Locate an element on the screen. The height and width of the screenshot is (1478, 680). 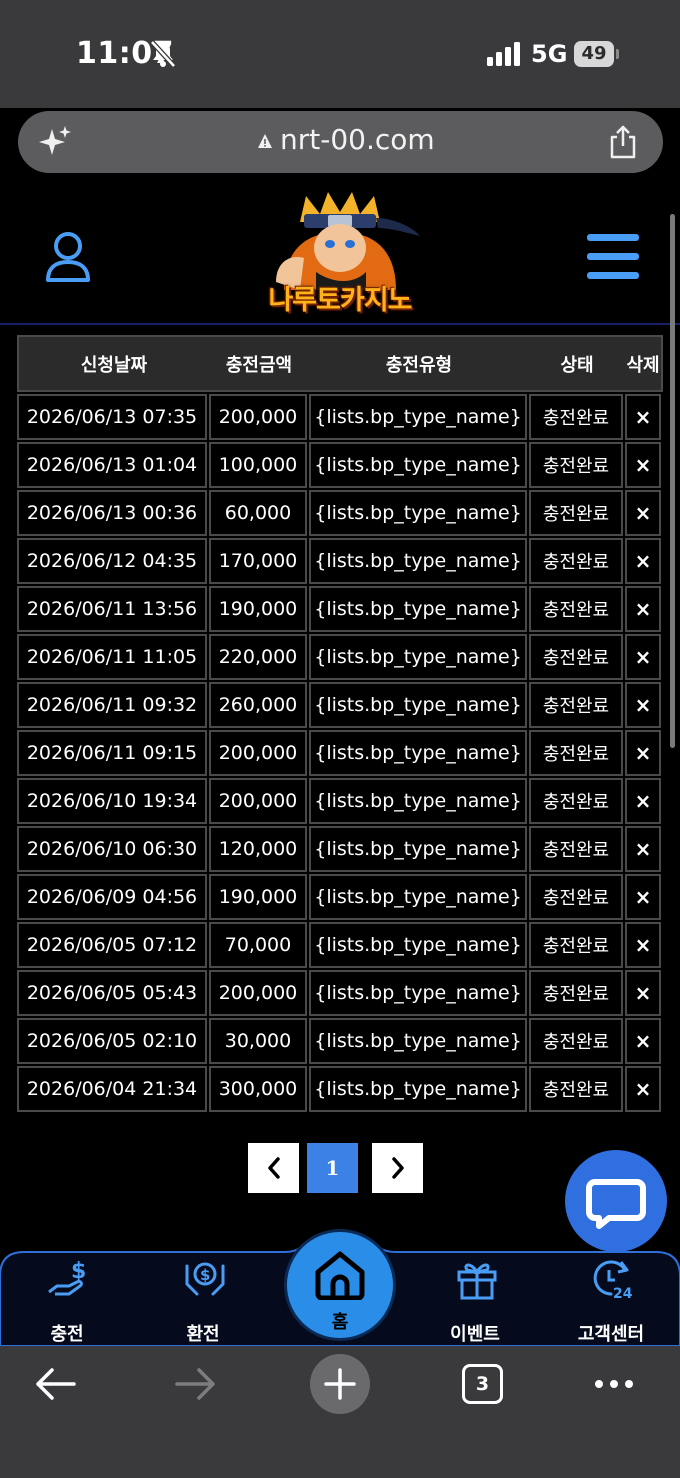
nav-charge: $ 충전 is located at coordinates (67, 1296).